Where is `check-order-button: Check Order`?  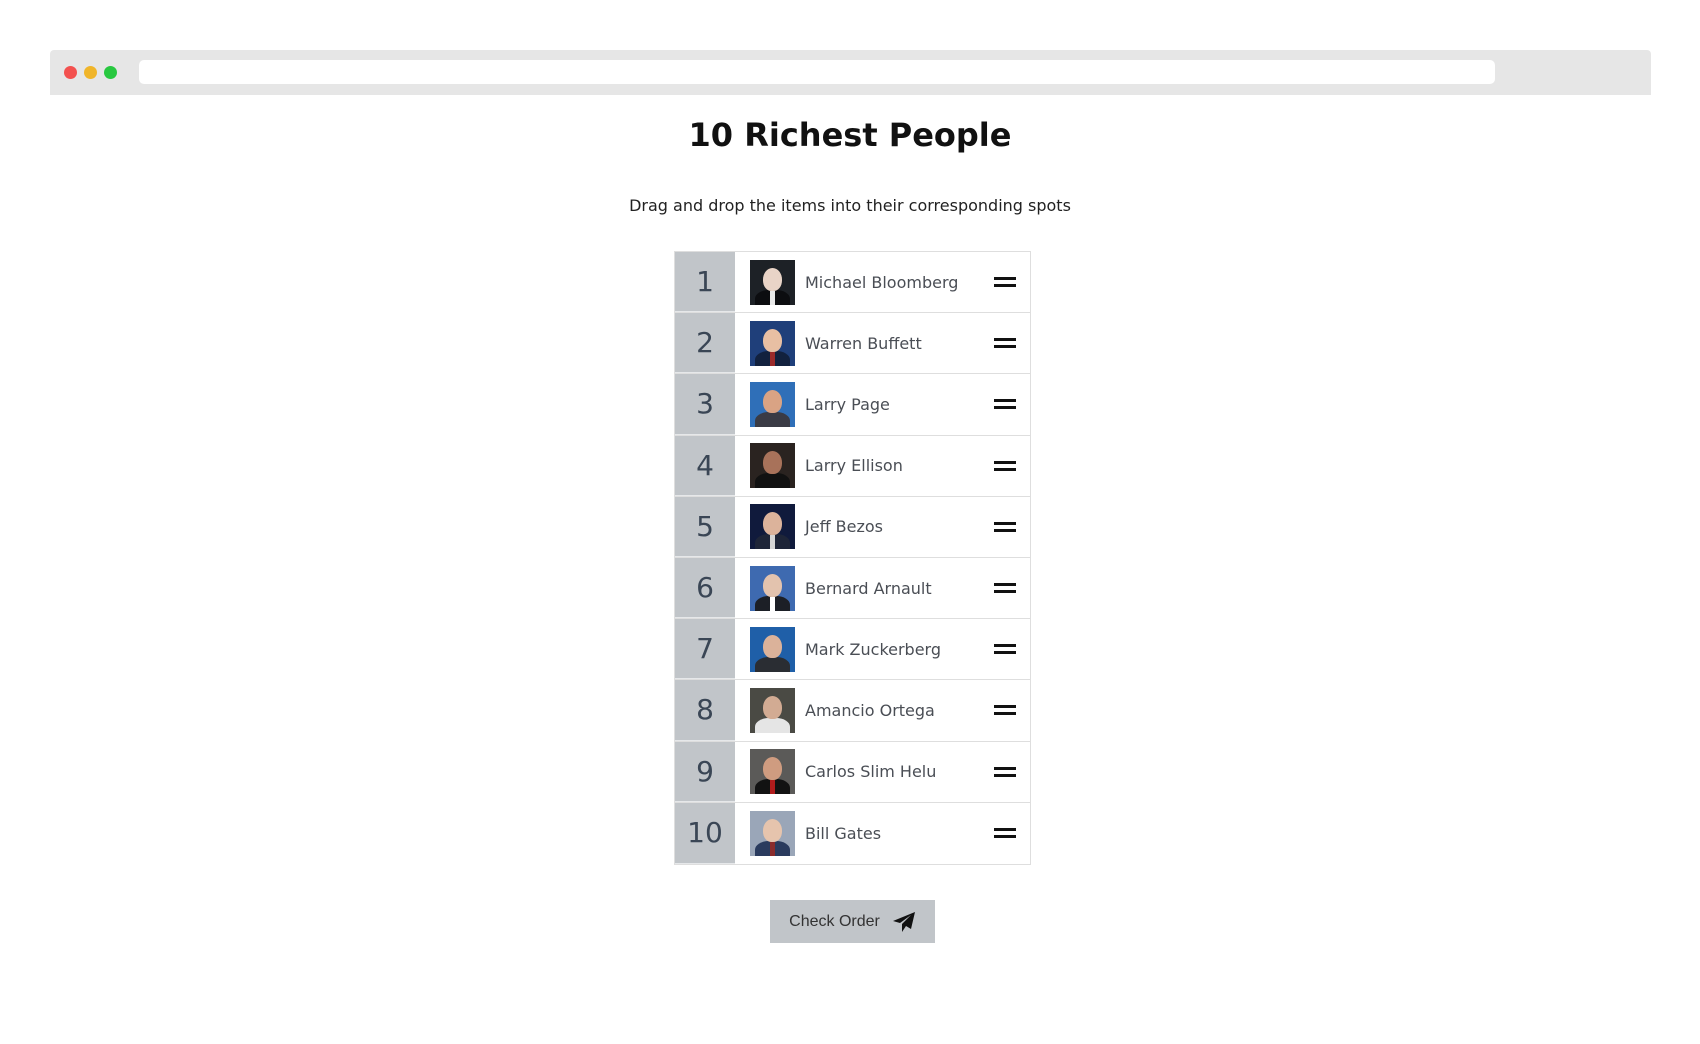 check-order-button: Check Order is located at coordinates (852, 921).